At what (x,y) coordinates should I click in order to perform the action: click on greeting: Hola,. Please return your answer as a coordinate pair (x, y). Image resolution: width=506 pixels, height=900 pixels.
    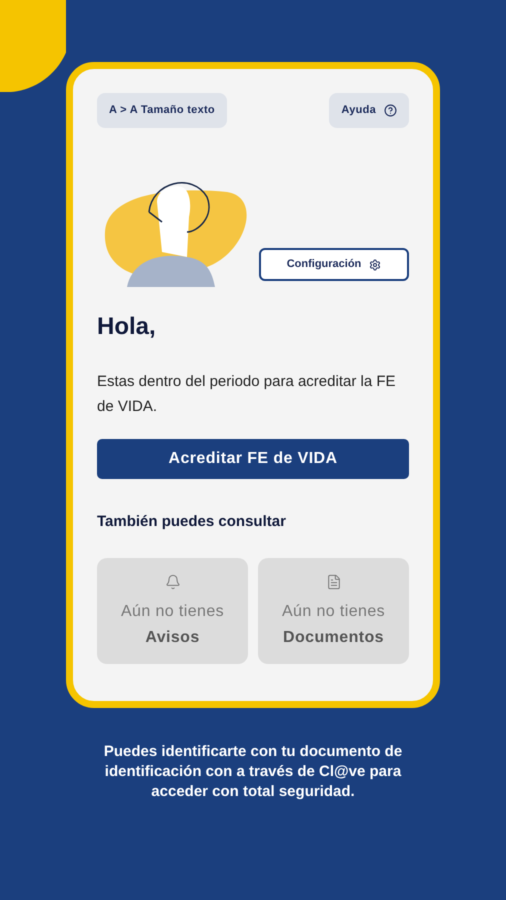
    Looking at the image, I should click on (127, 327).